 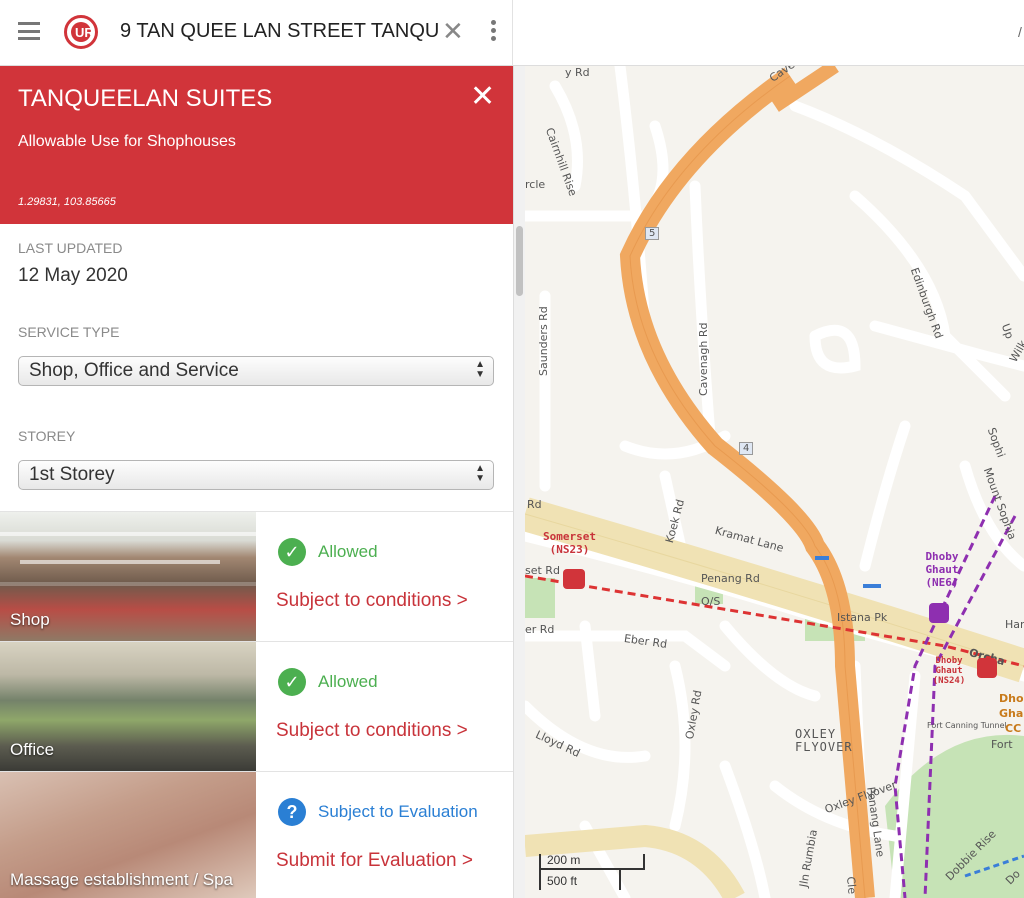 What do you see at coordinates (1002, 744) in the screenshot?
I see `street-label: Fort` at bounding box center [1002, 744].